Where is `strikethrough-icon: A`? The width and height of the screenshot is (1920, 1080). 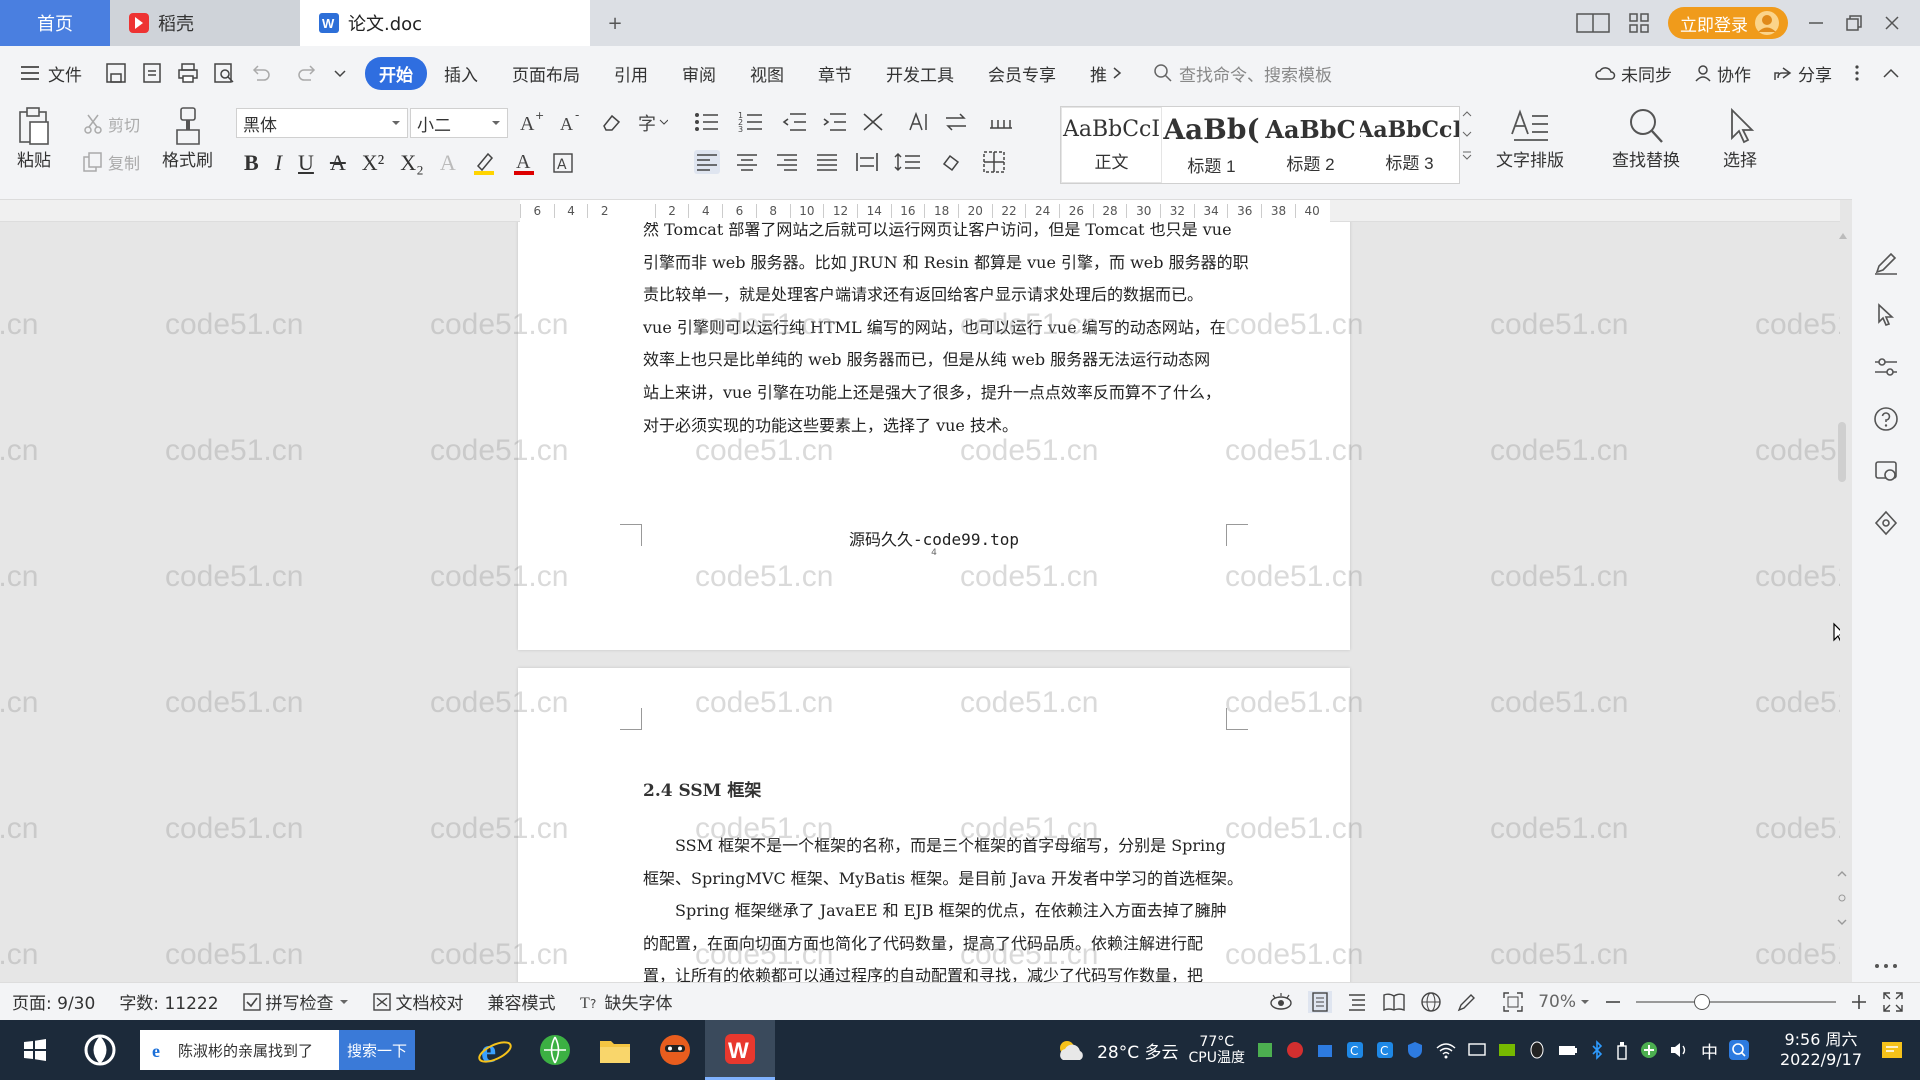
strikethrough-icon: A is located at coordinates (338, 163).